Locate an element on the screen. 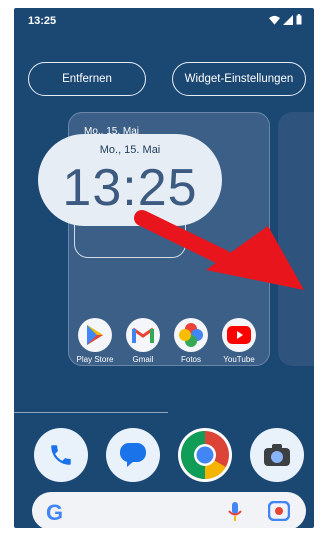 The height and width of the screenshot is (533, 327). gmail-icon is located at coordinates (143, 335).